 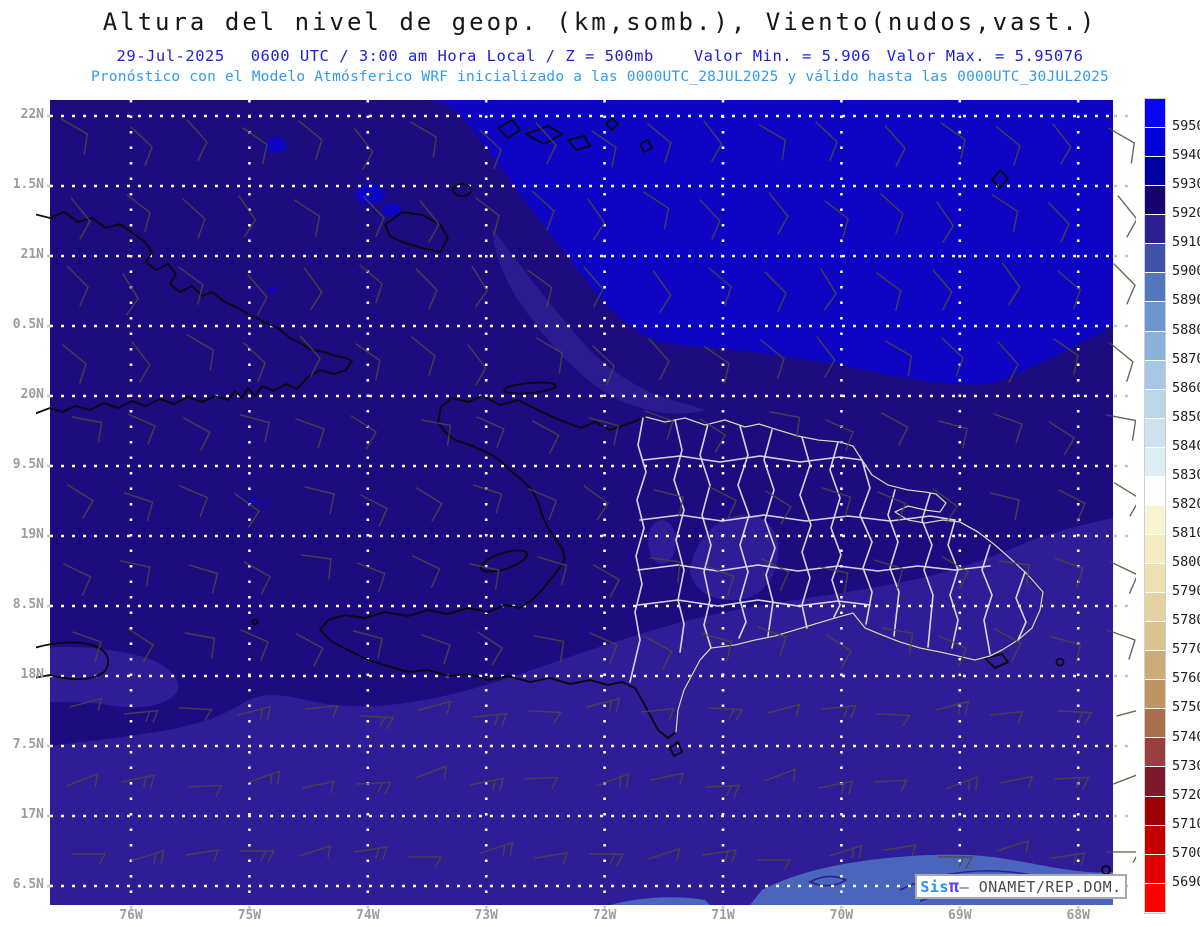 What do you see at coordinates (1186, 242) in the screenshot?
I see `colorbar-tick-label: 5910` at bounding box center [1186, 242].